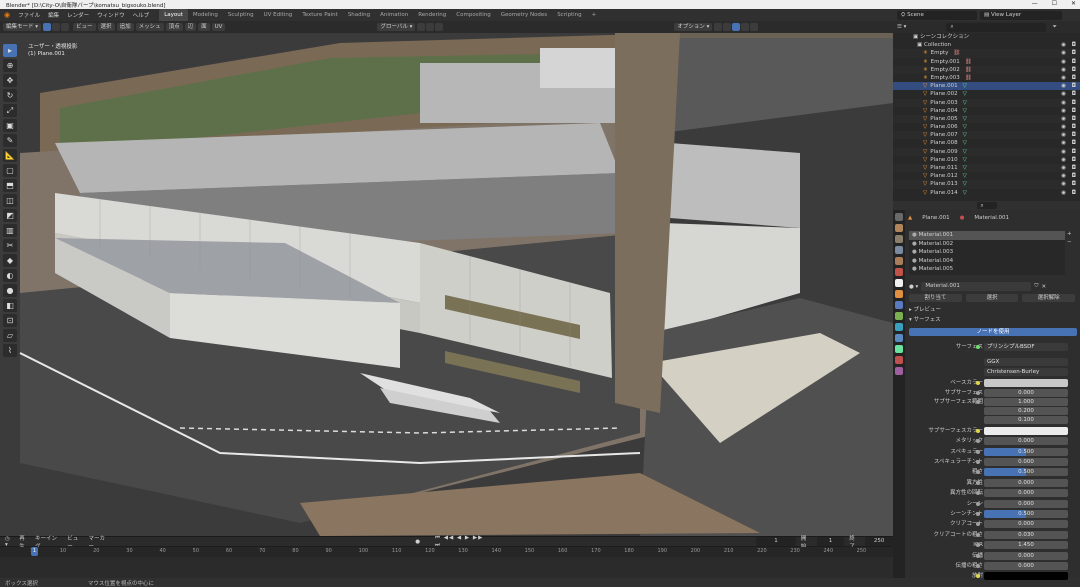  What do you see at coordinates (10, 50) in the screenshot?
I see `select-tool-icon: ▸` at bounding box center [10, 50].